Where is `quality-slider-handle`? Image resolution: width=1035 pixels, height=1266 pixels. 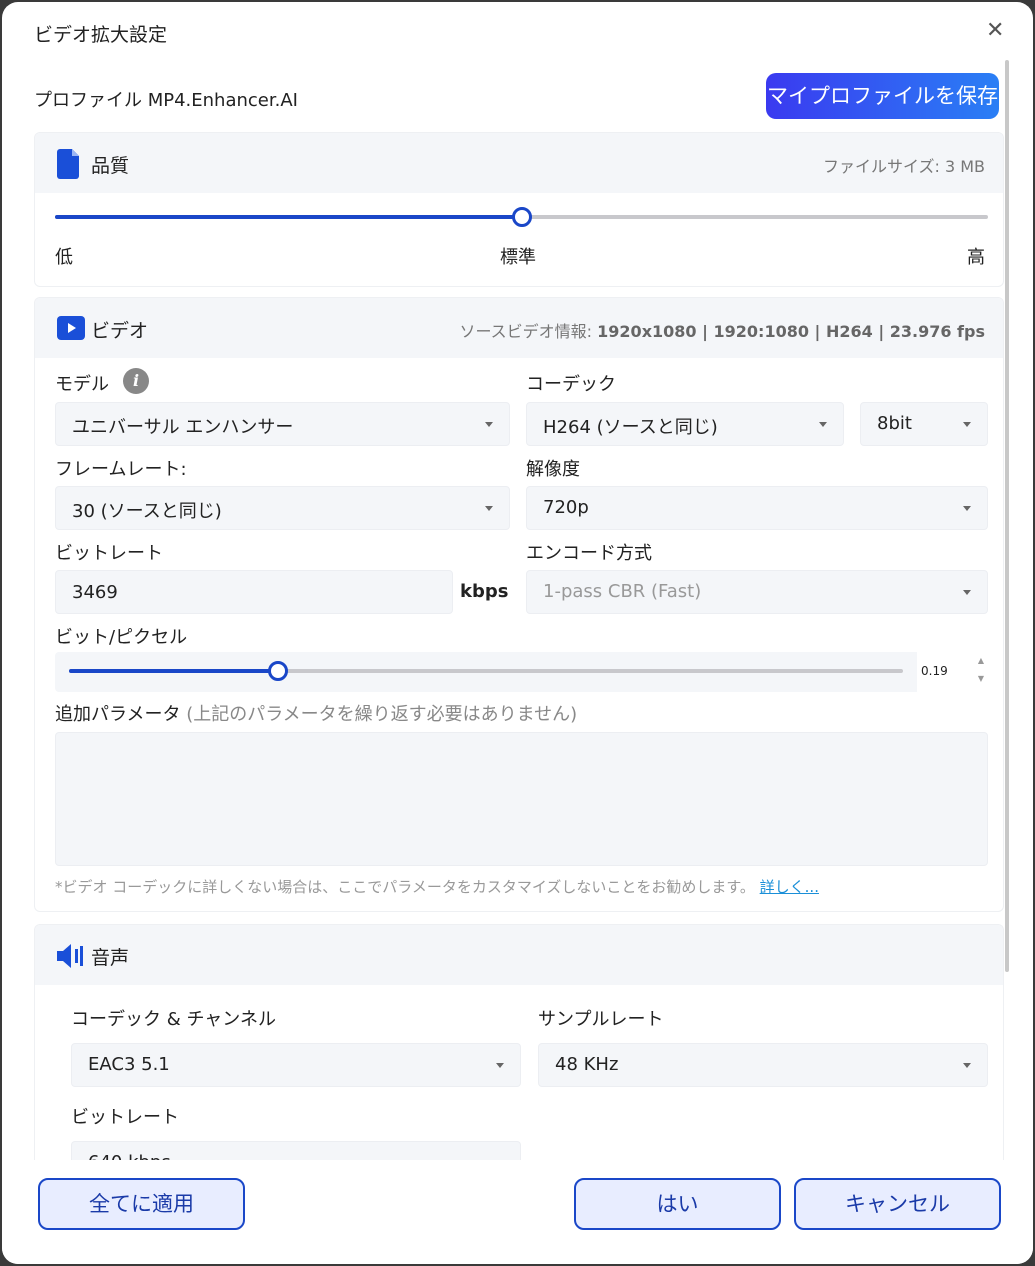
quality-slider-handle is located at coordinates (521, 217).